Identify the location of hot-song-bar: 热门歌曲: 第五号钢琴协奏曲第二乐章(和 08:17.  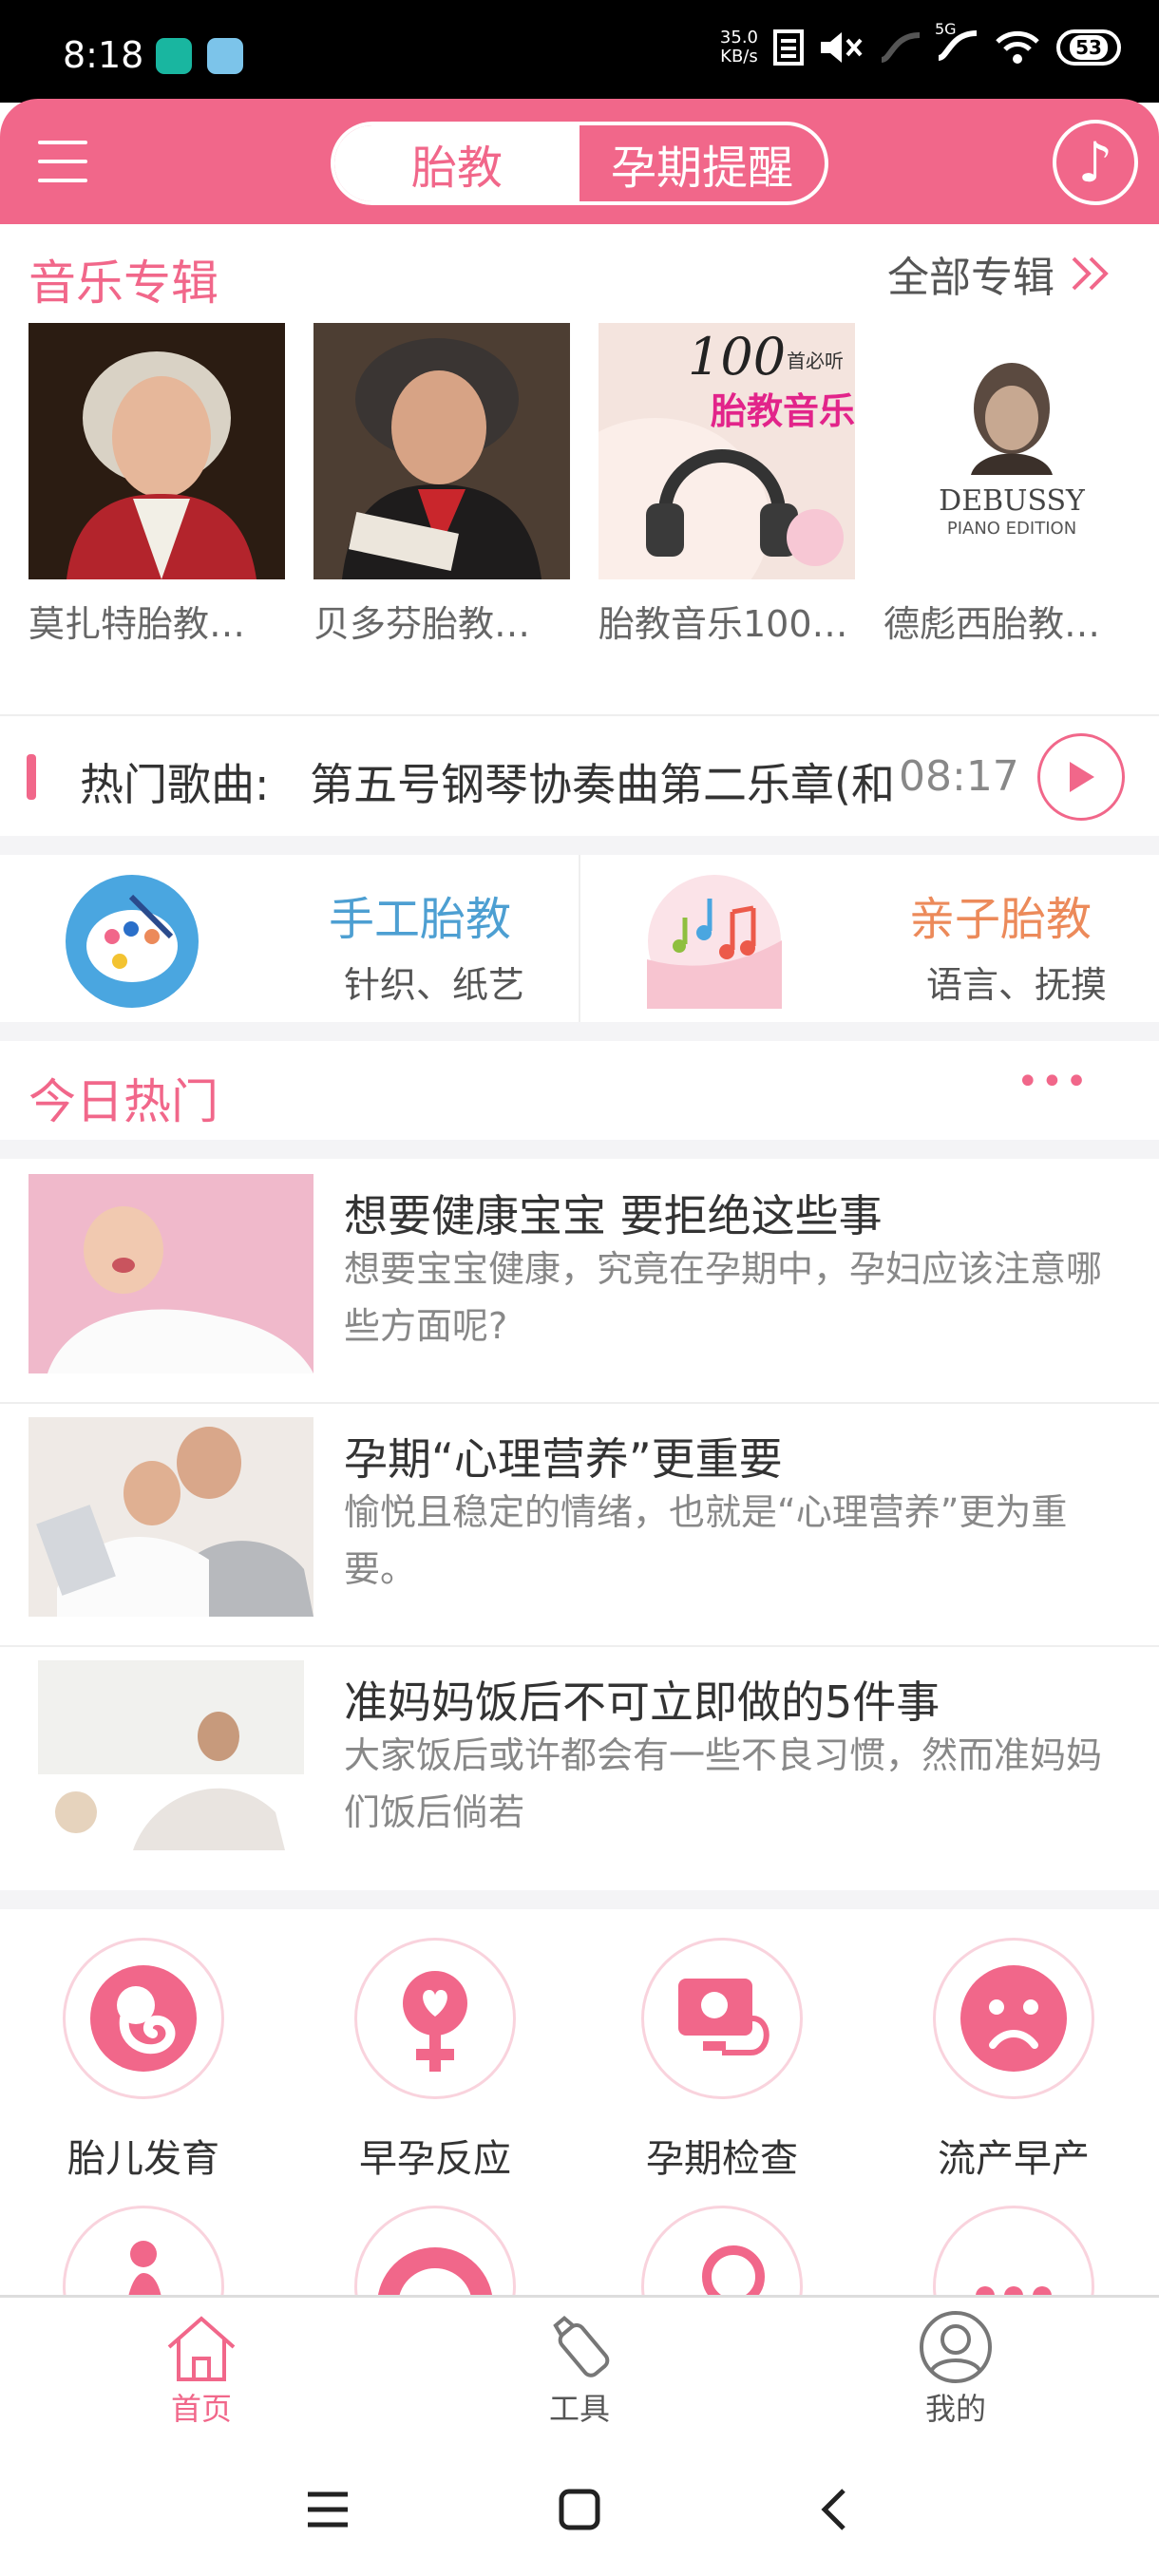
(579, 774).